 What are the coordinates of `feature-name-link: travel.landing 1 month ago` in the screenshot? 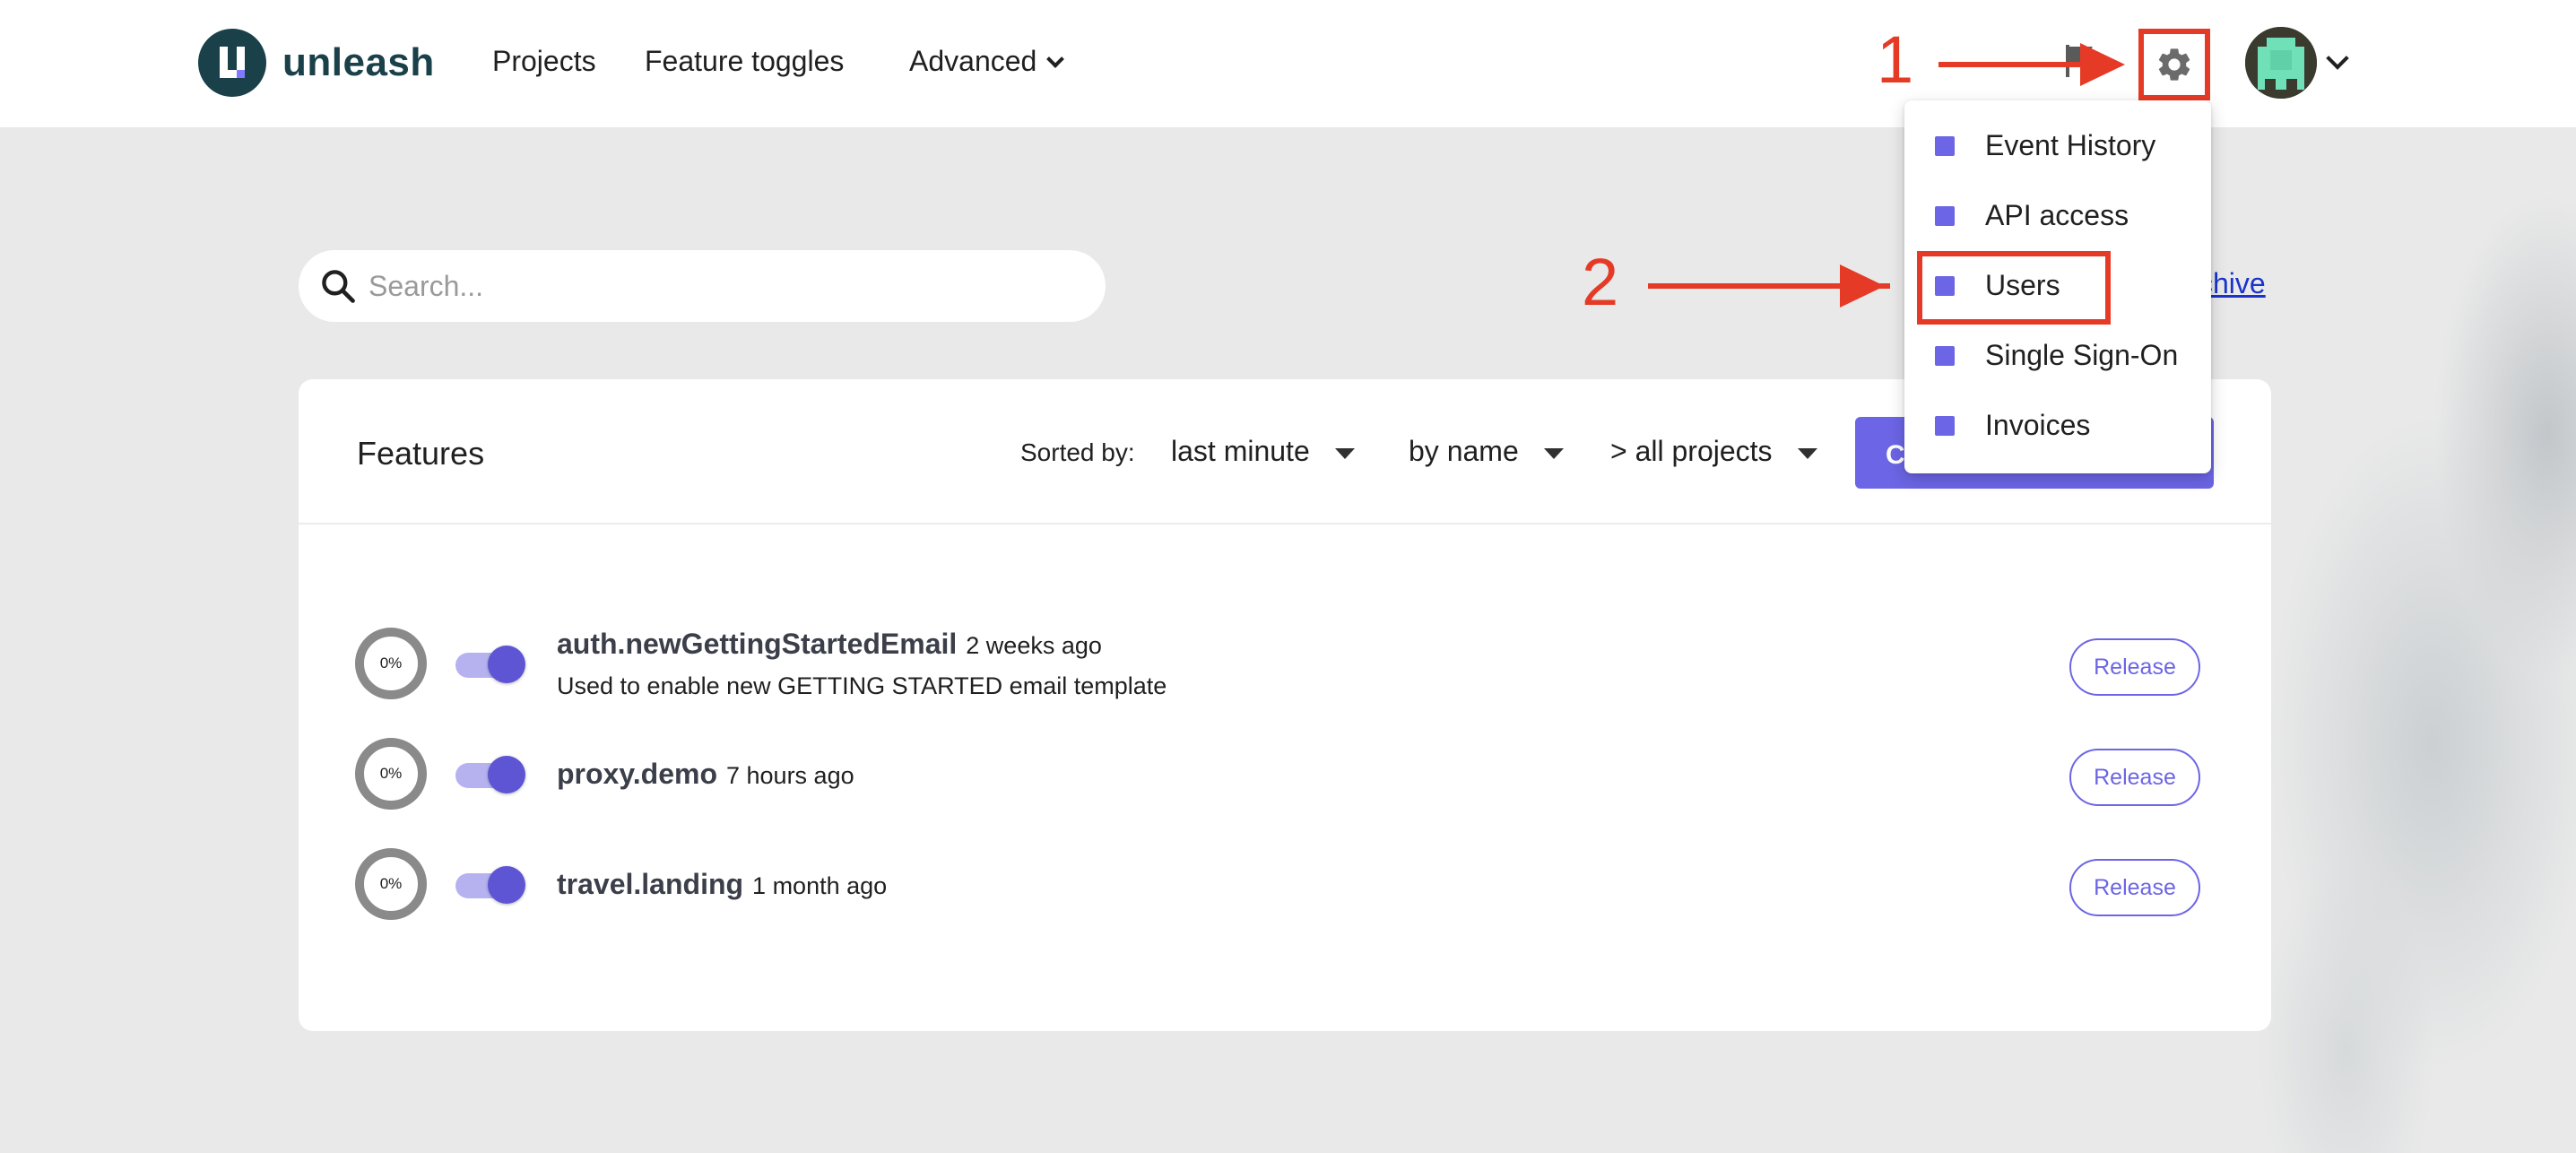 It's located at (722, 884).